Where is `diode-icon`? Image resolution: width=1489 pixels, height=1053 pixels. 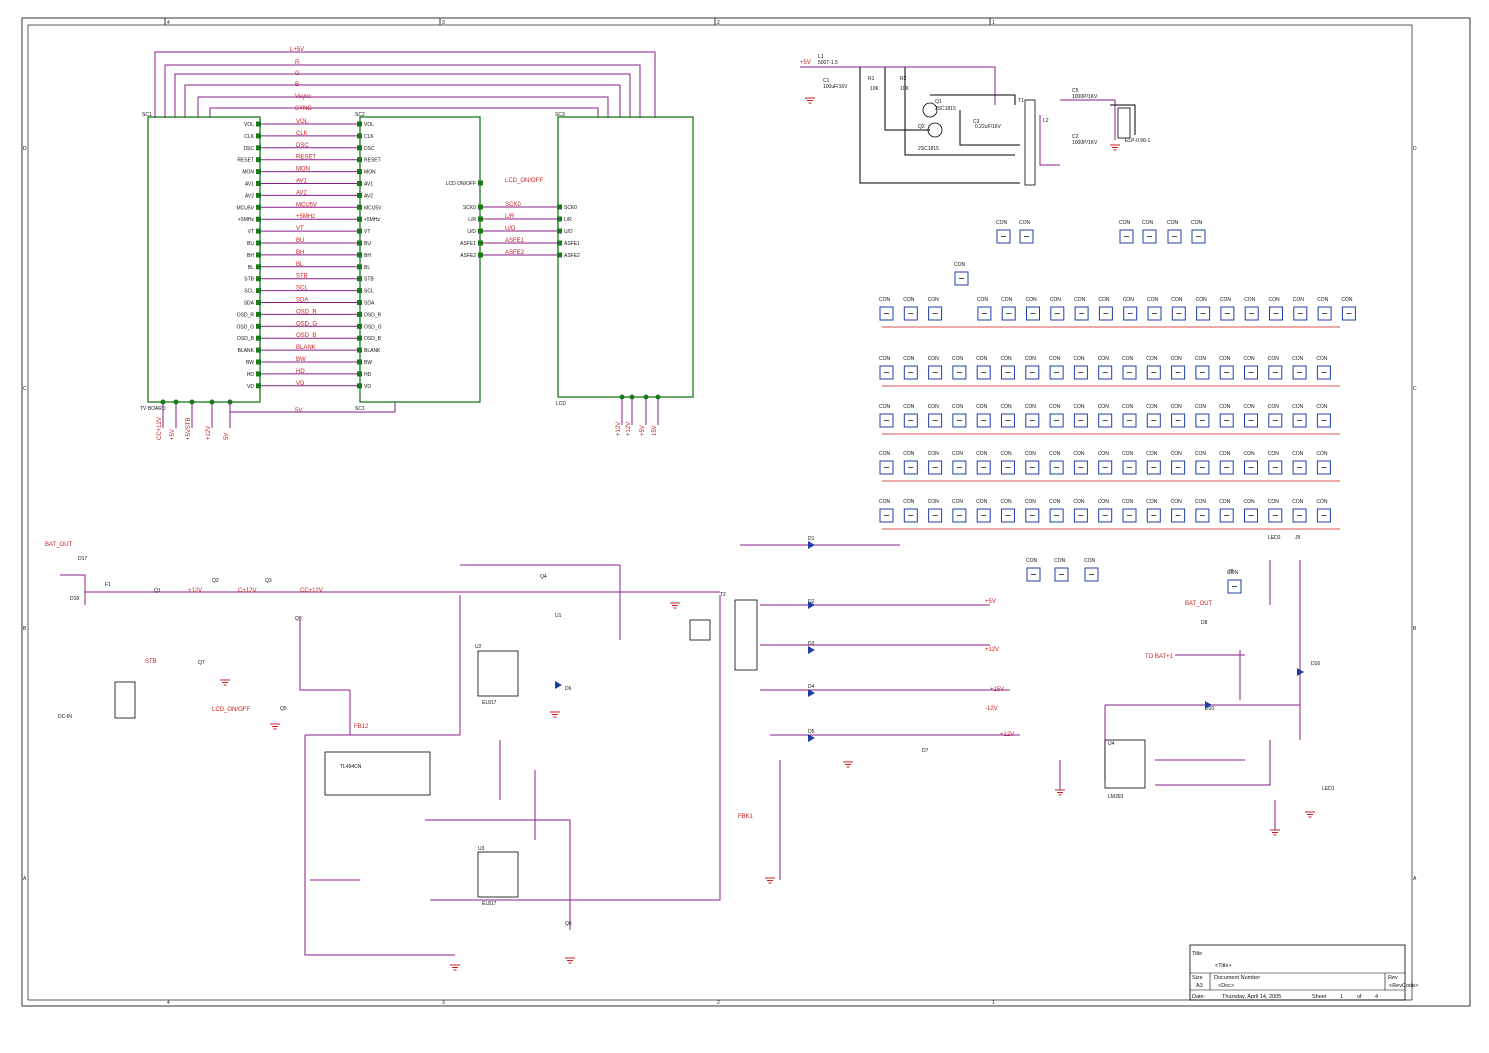
diode-icon is located at coordinates (811, 650).